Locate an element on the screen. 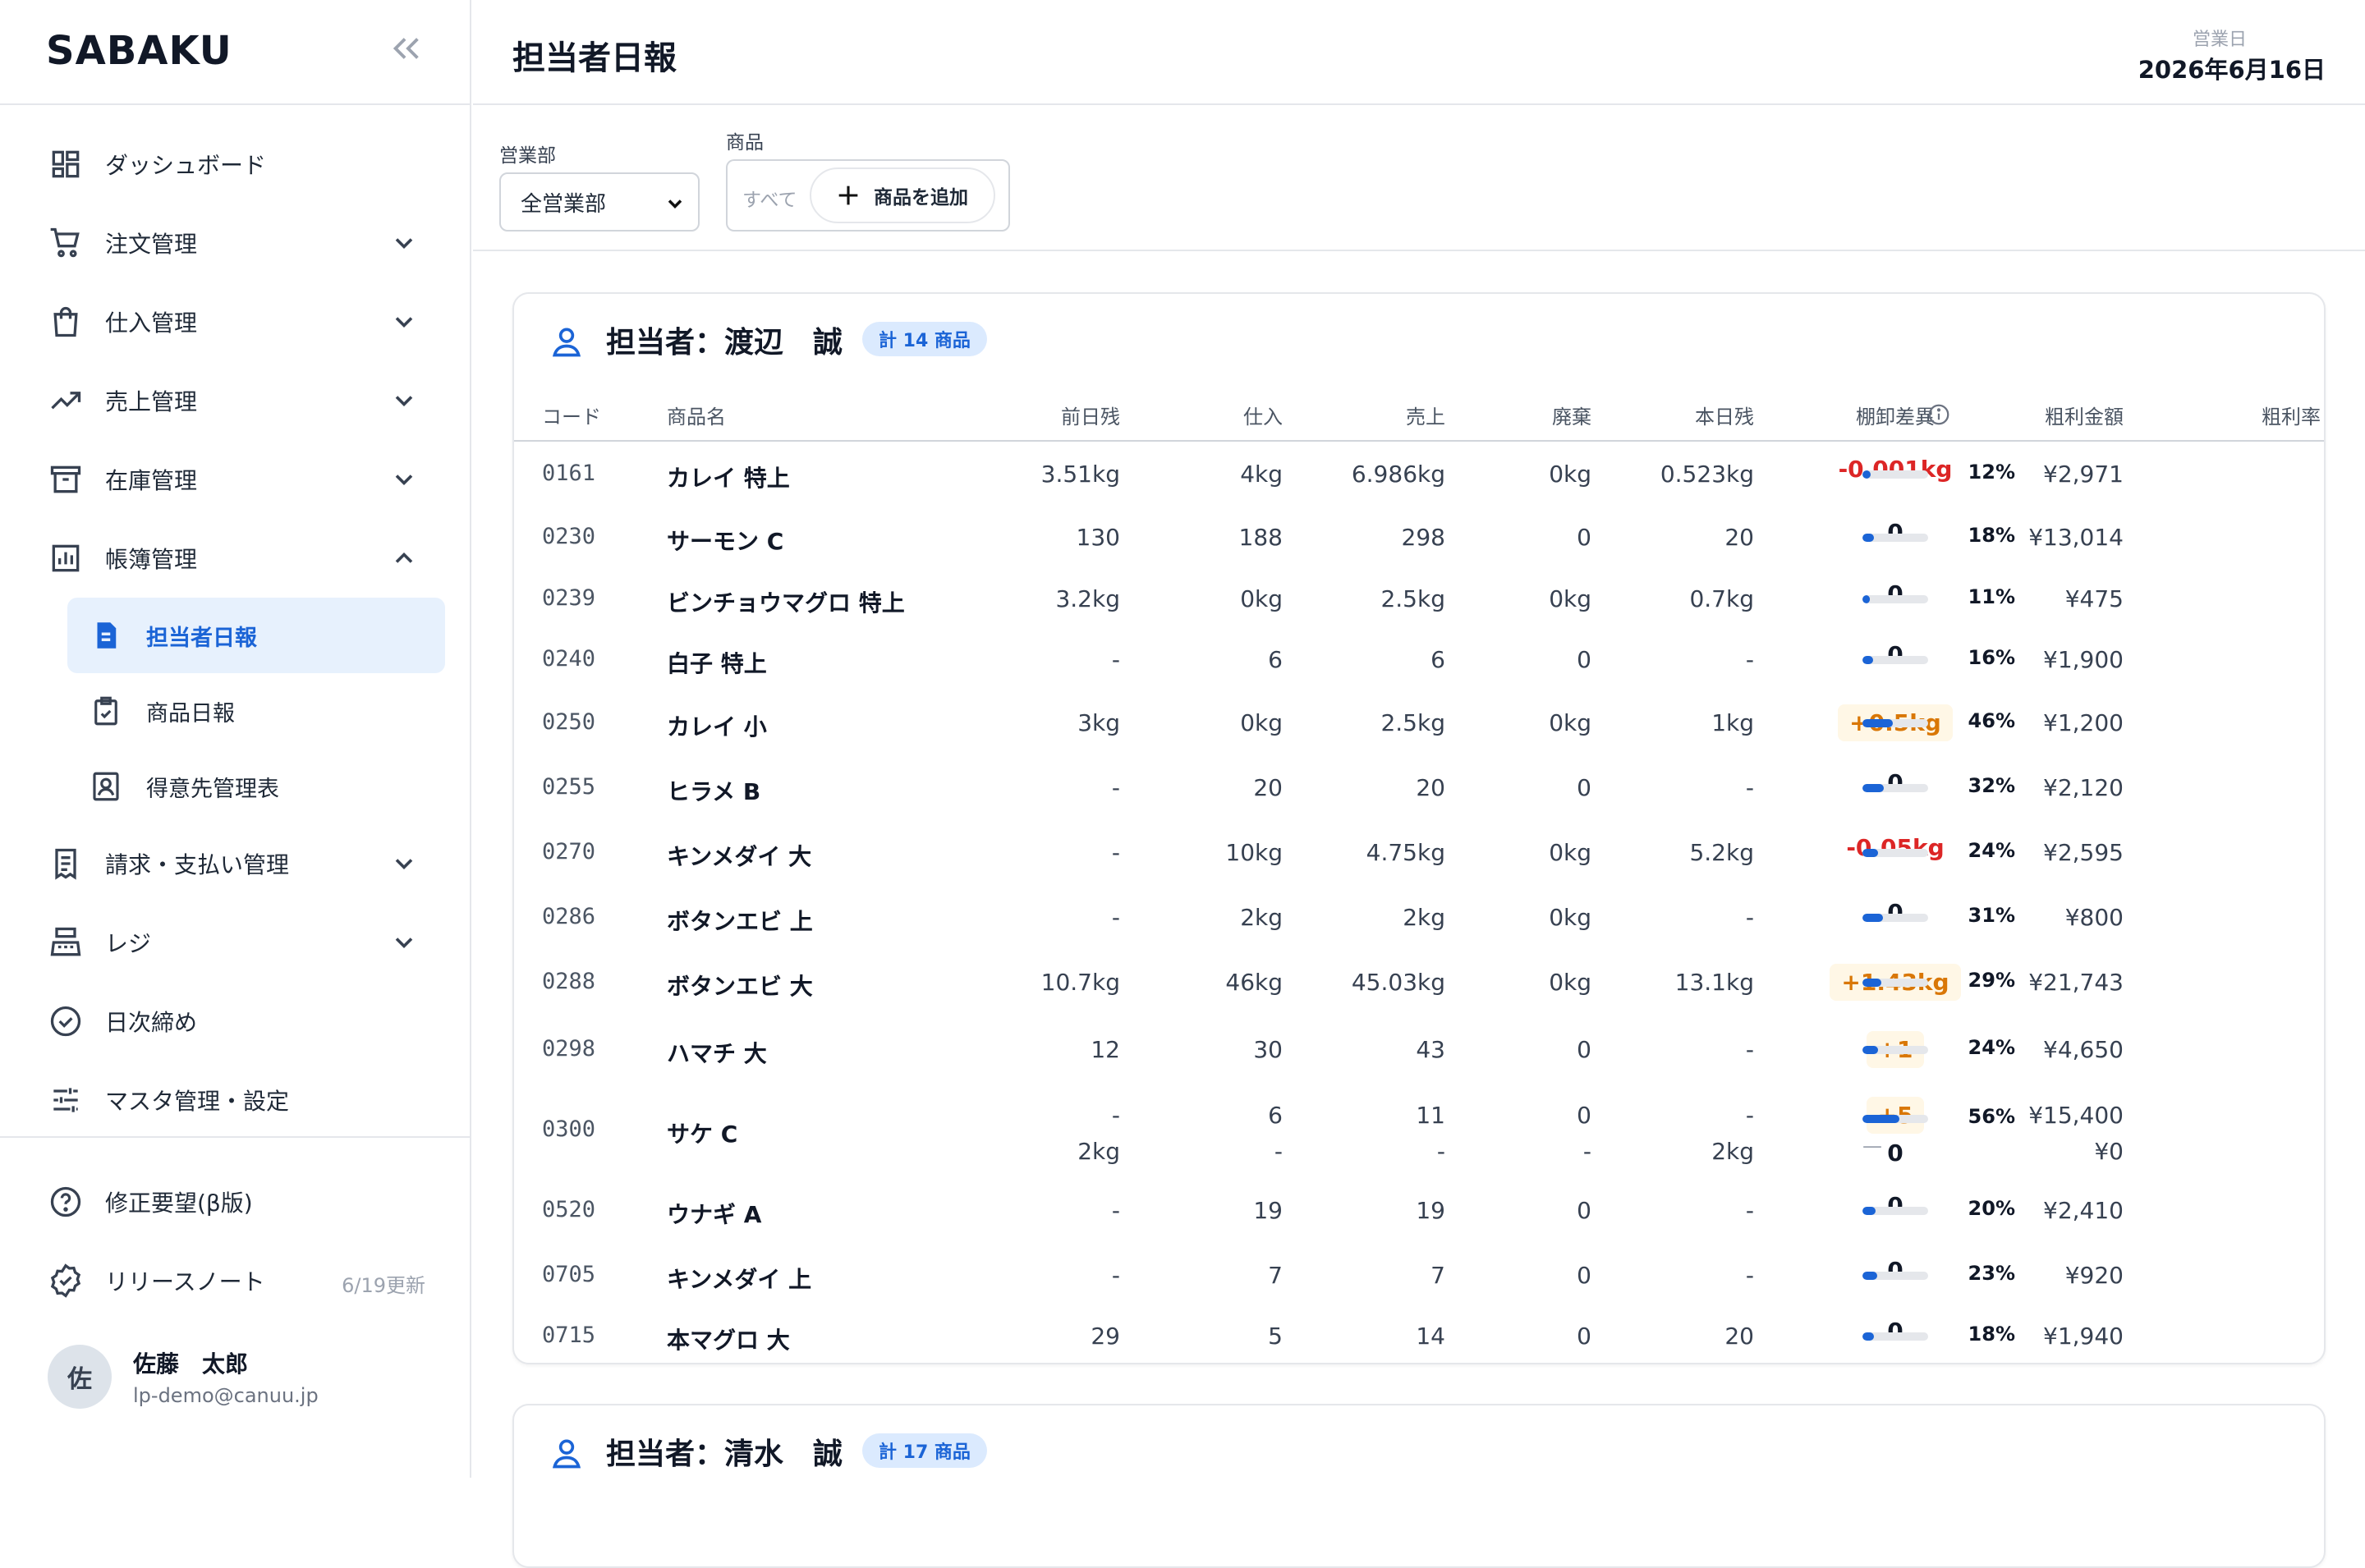  diff-cell-sub: 0 is located at coordinates (1895, 1153).